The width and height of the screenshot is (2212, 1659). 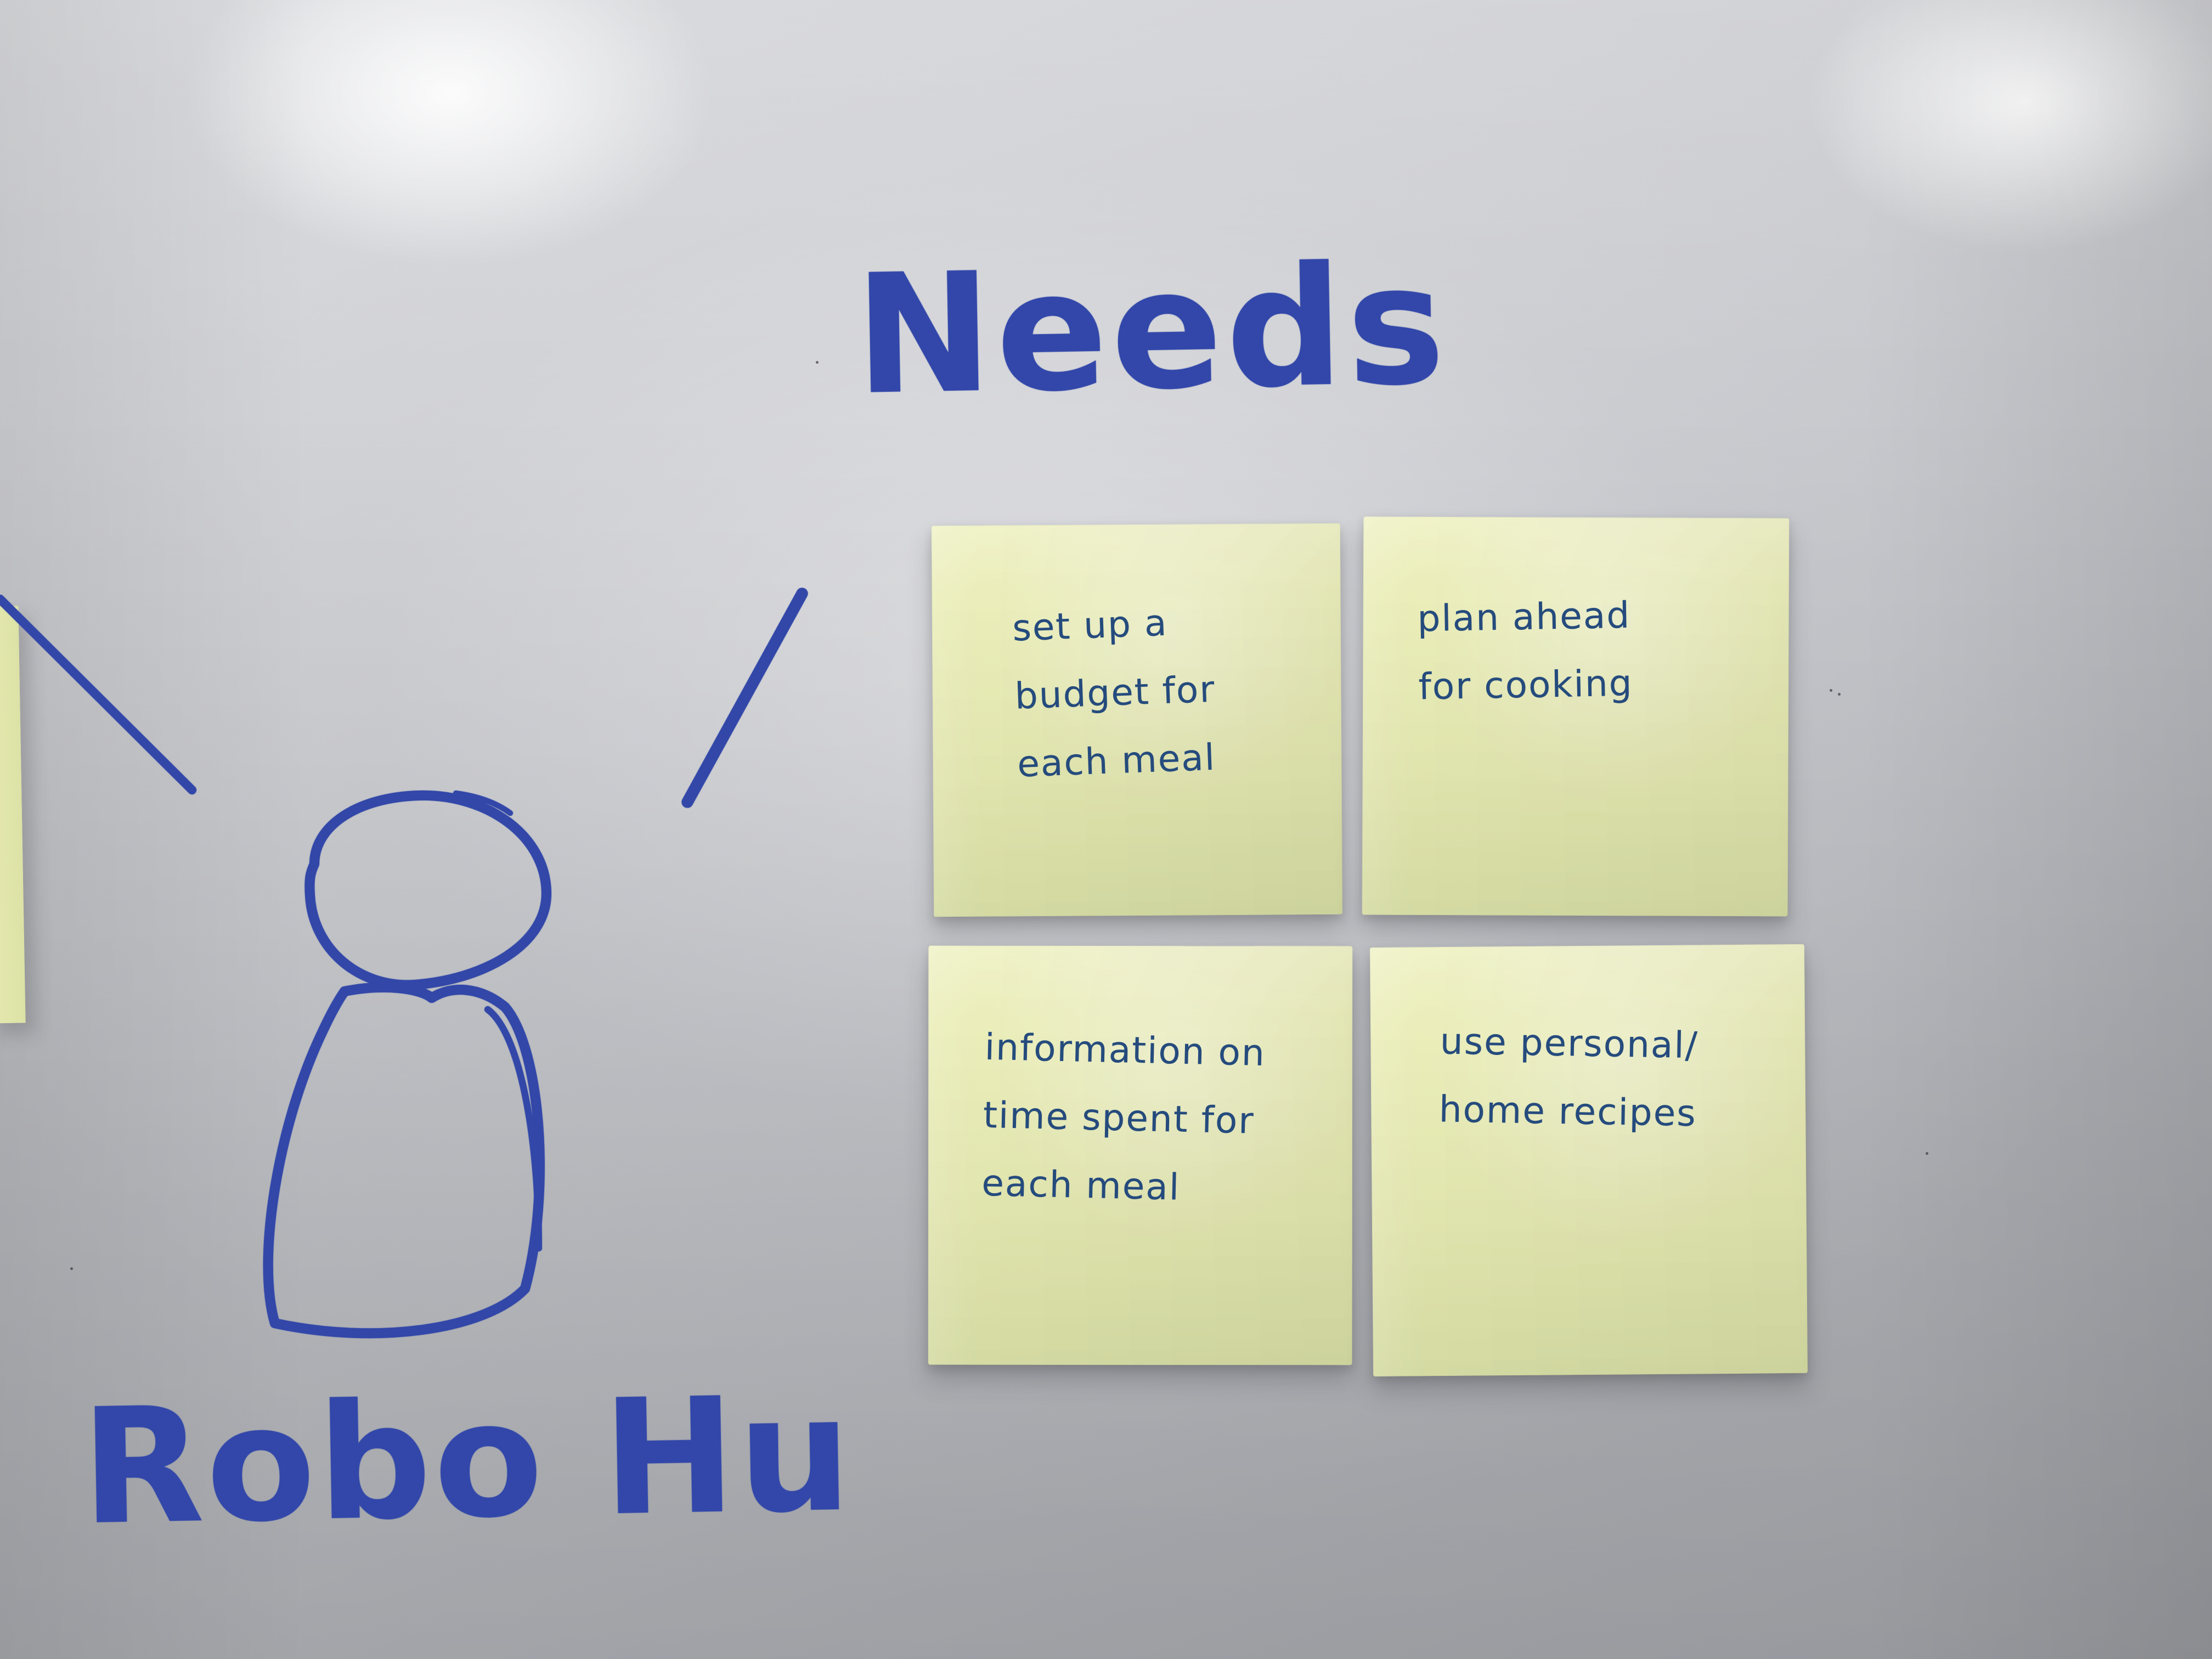 I want to click on sticky-note-time-spent-text: information on time spent for each meal, so click(x=1123, y=1117).